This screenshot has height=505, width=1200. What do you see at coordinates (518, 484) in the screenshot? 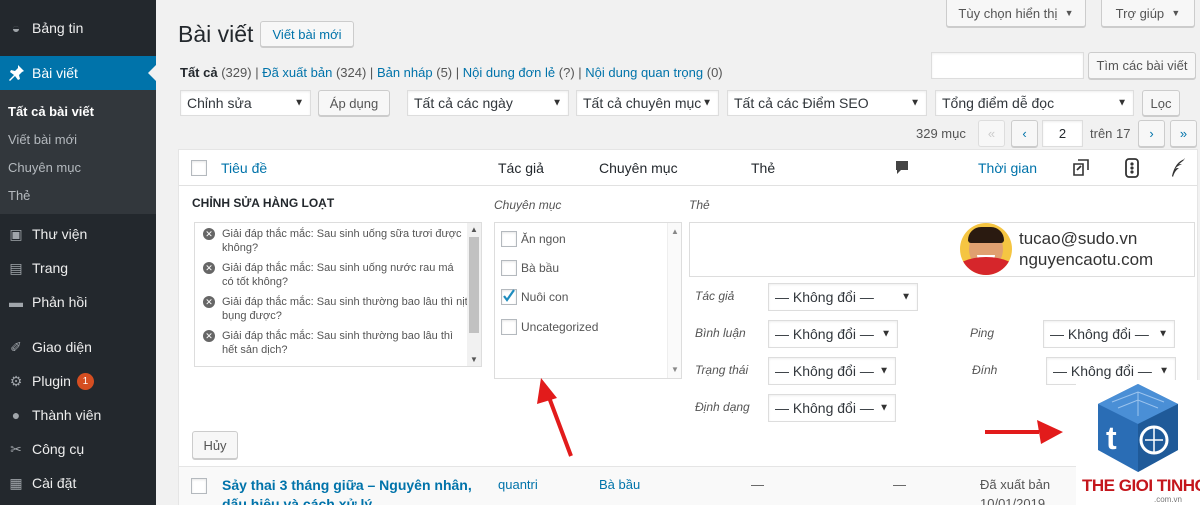
I see `post-author: quantri` at bounding box center [518, 484].